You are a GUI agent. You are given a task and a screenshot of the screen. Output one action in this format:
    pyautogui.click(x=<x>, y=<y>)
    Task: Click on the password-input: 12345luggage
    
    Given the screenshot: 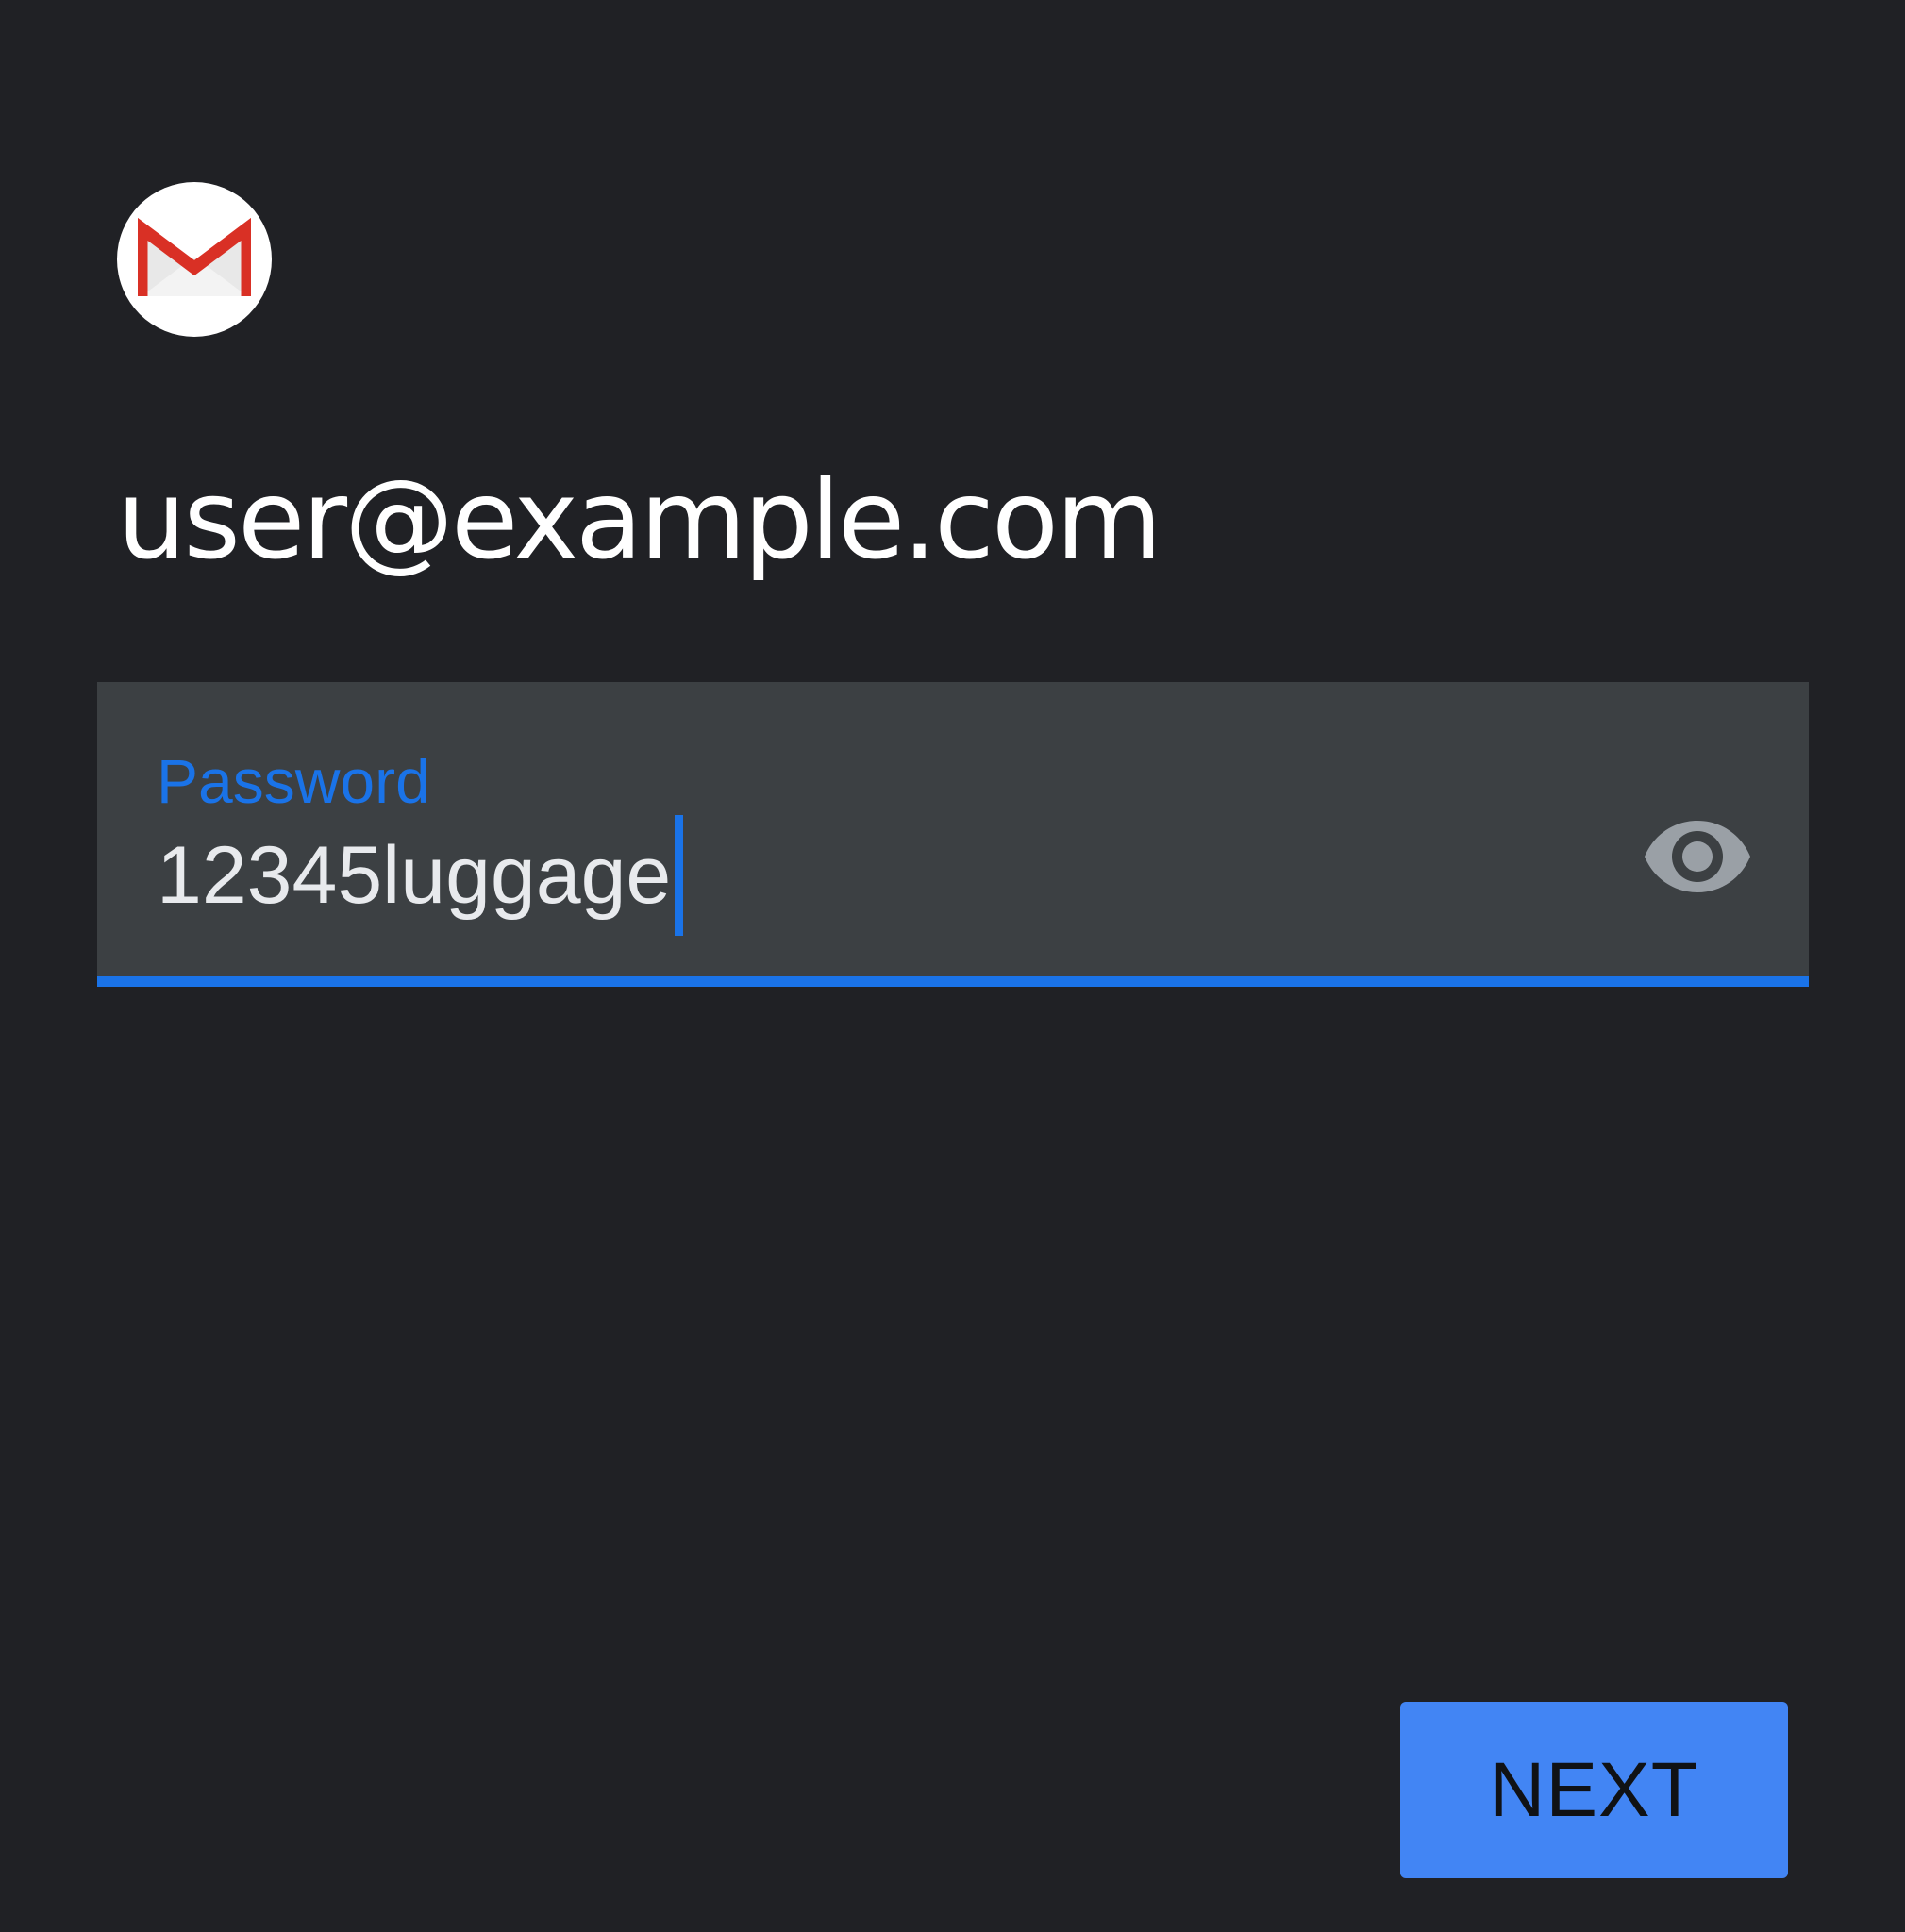 What is the action you would take?
    pyautogui.click(x=420, y=876)
    